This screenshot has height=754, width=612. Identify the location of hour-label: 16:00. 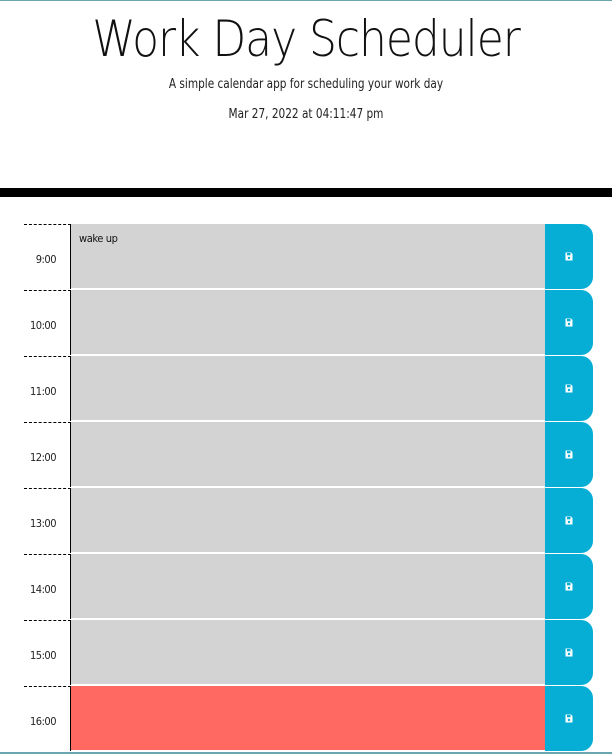
(47, 718).